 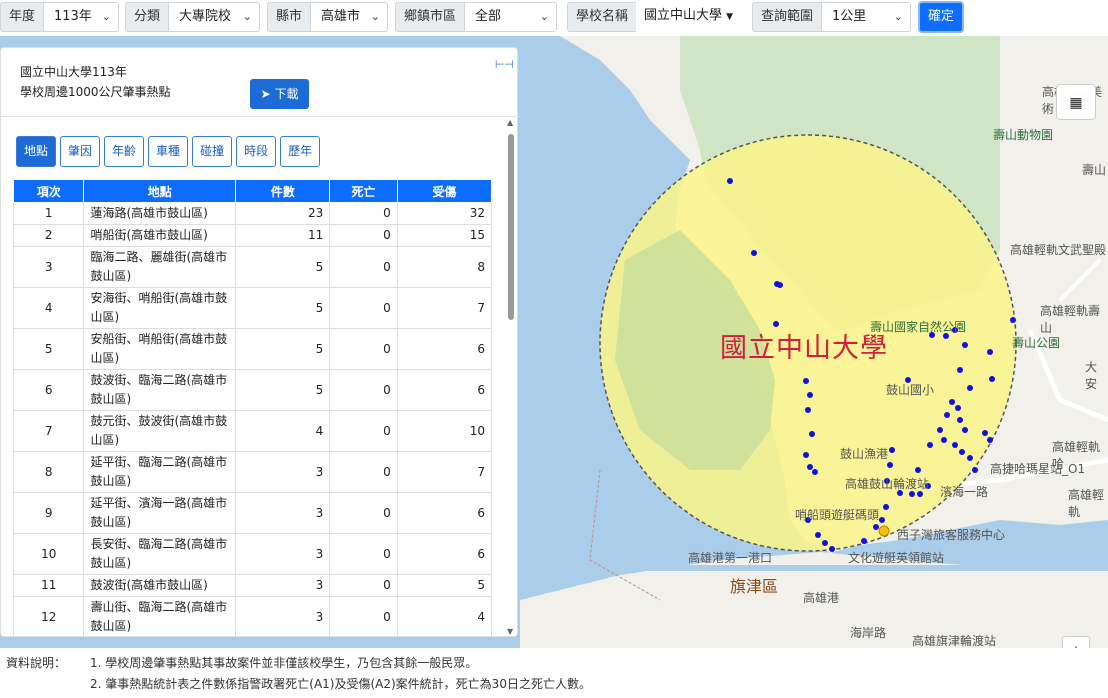 What do you see at coordinates (160, 513) in the screenshot?
I see `row-place: 延平街、濱海一路(高雄市鼓山區)` at bounding box center [160, 513].